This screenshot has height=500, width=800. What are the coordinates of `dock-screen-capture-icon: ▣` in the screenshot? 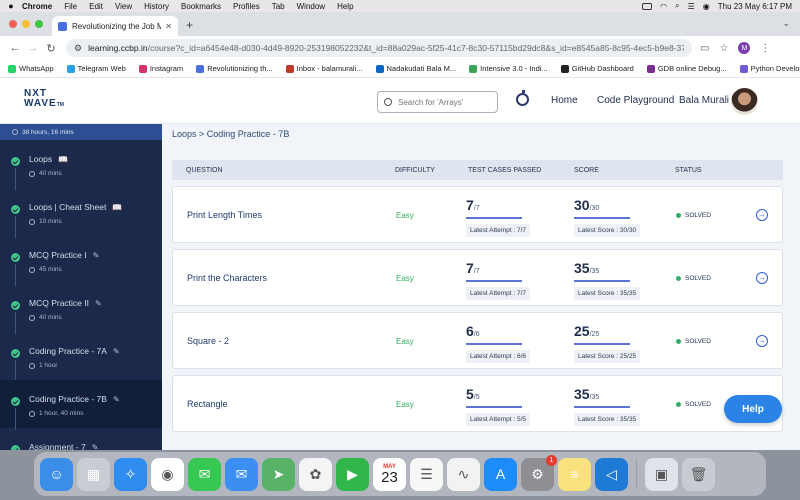 It's located at (661, 474).